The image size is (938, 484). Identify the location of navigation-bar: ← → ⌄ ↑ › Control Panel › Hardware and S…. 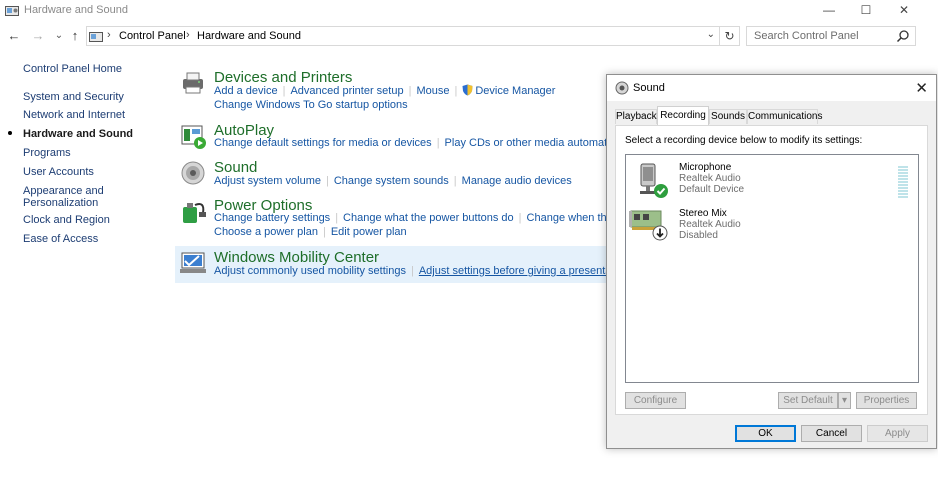
(469, 37).